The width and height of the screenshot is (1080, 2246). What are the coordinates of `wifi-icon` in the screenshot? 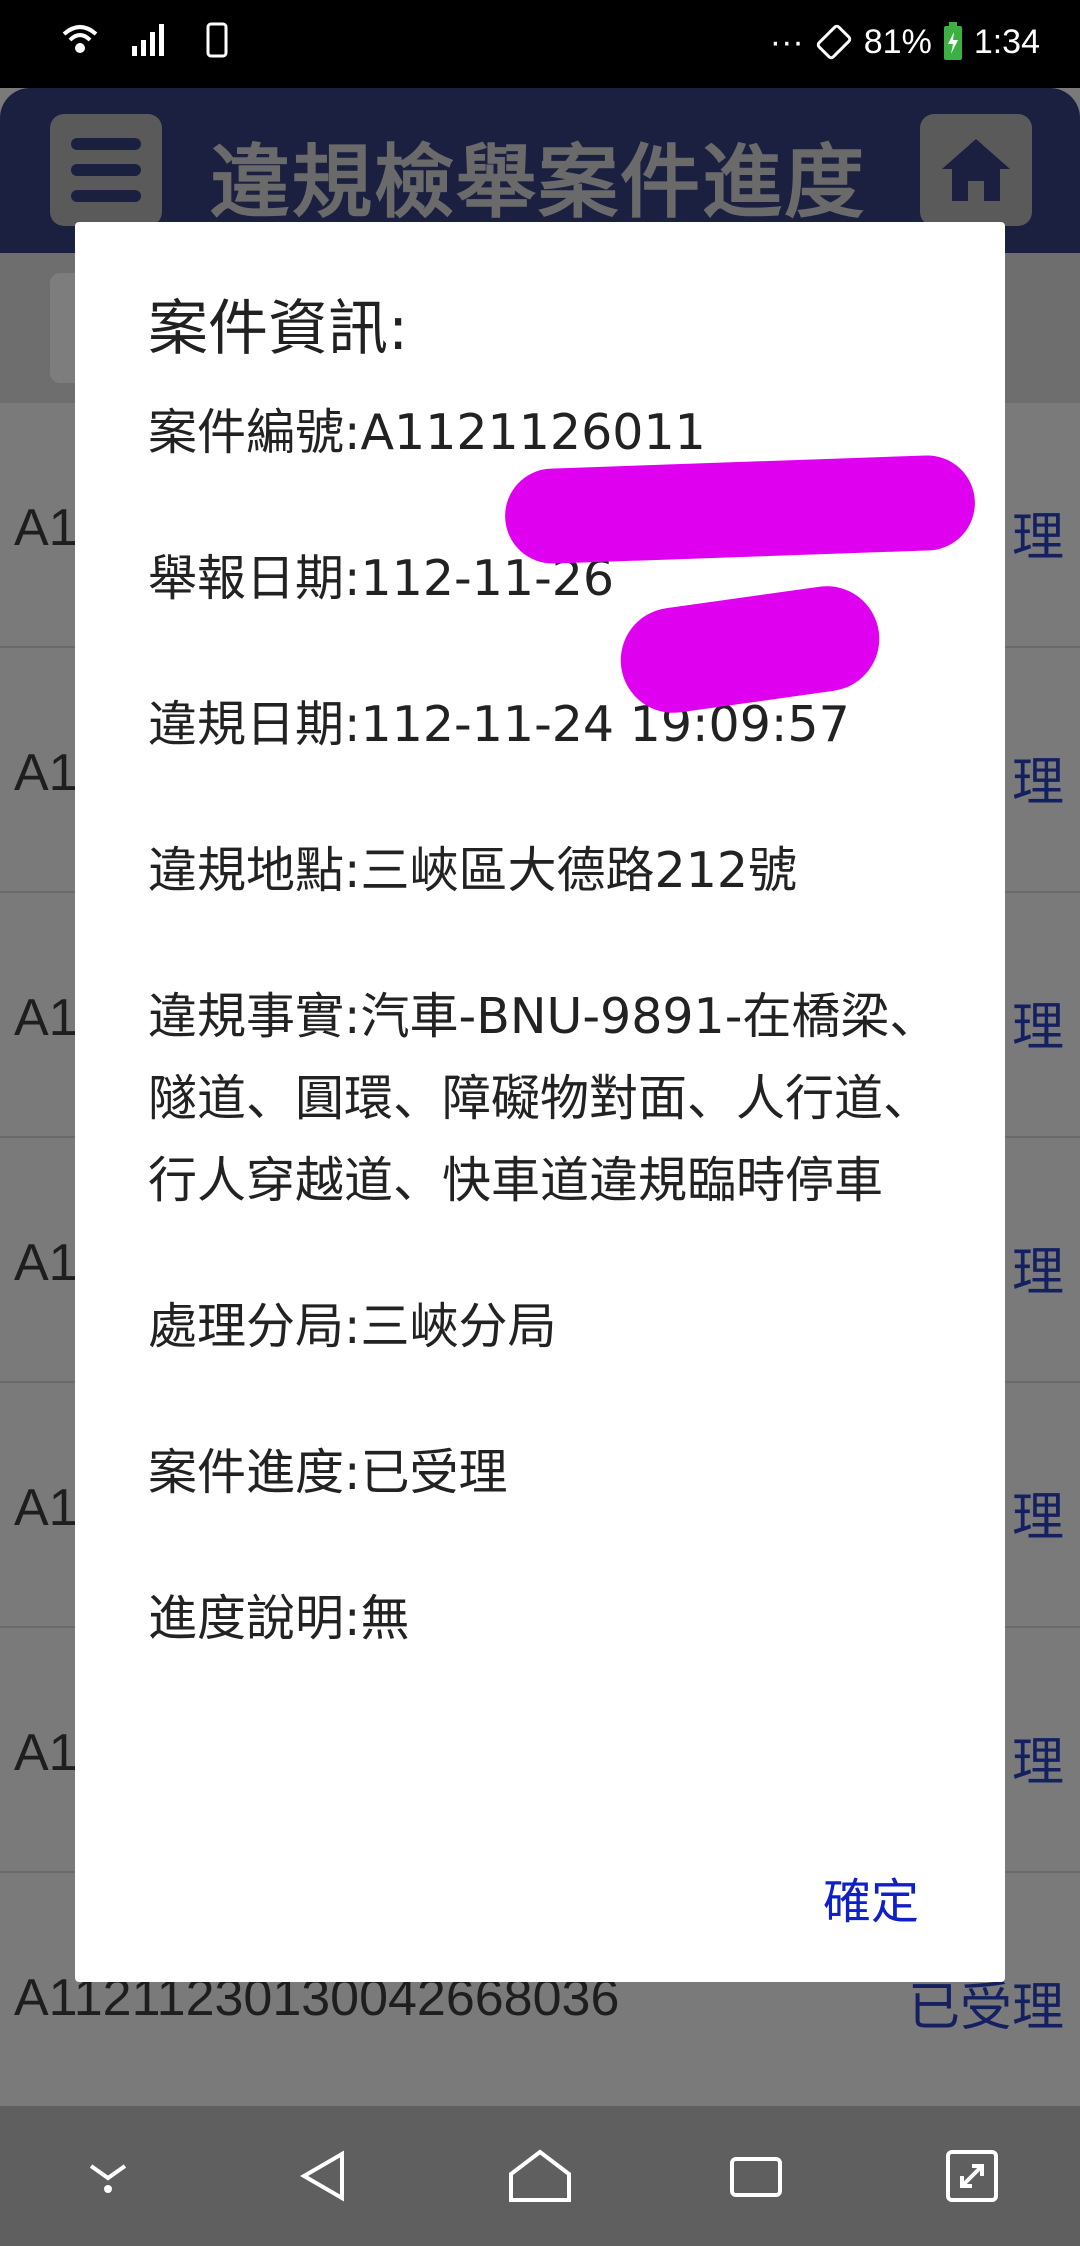 It's located at (80, 39).